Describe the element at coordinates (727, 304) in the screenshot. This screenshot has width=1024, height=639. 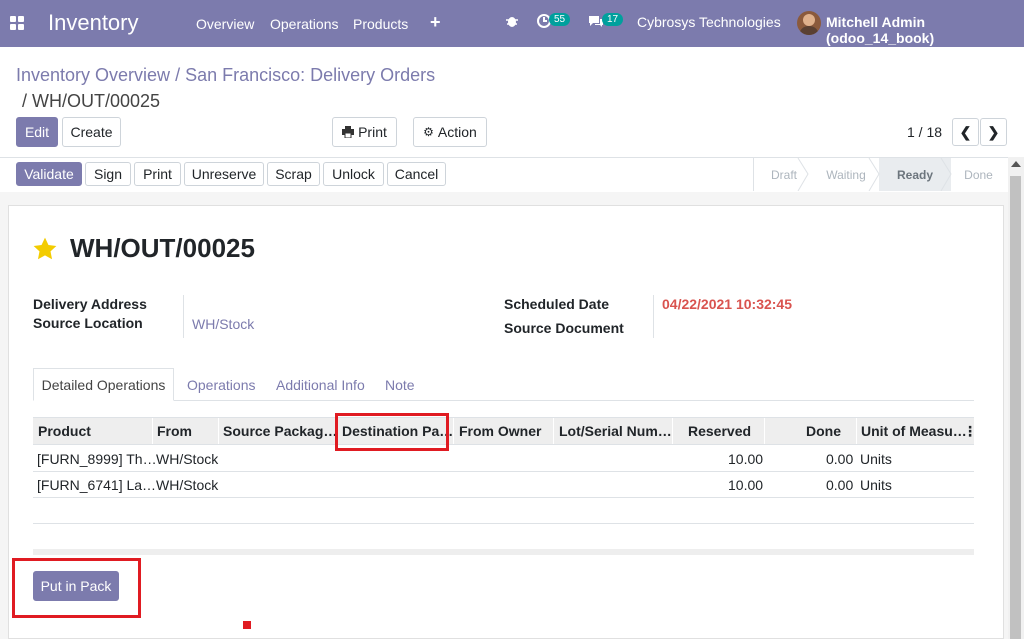
I see `scheduled-date-value: 04/22/2021 10:32:45` at that location.